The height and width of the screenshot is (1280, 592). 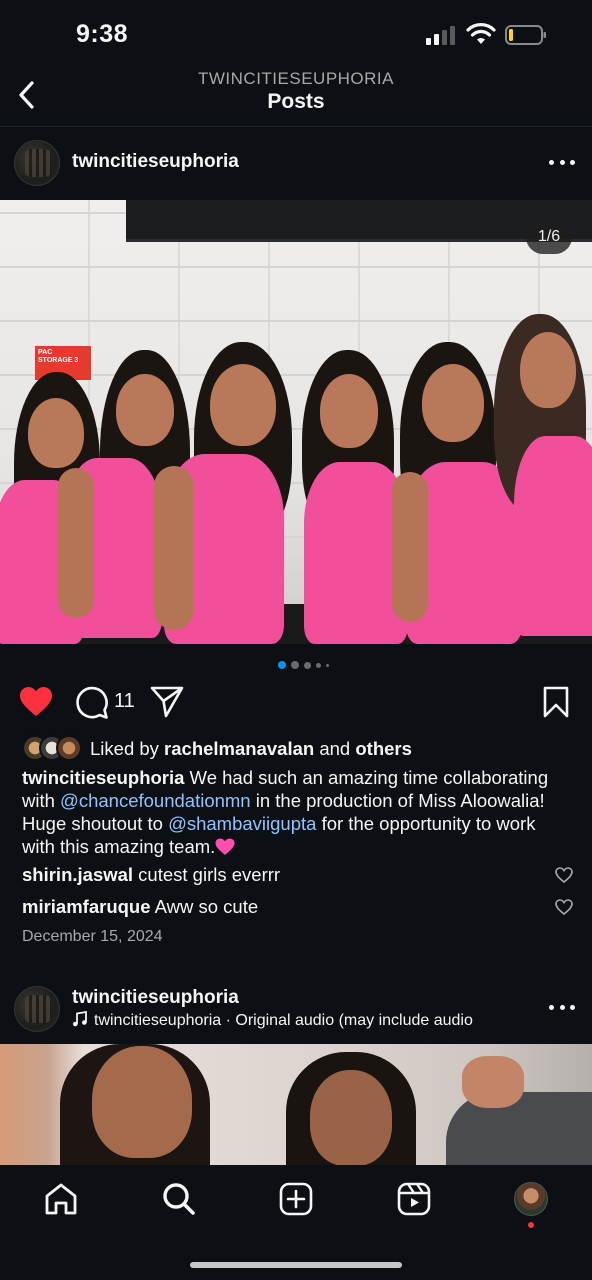 What do you see at coordinates (242, 823) in the screenshot?
I see `caption-mention-2: @shambaviigupta` at bounding box center [242, 823].